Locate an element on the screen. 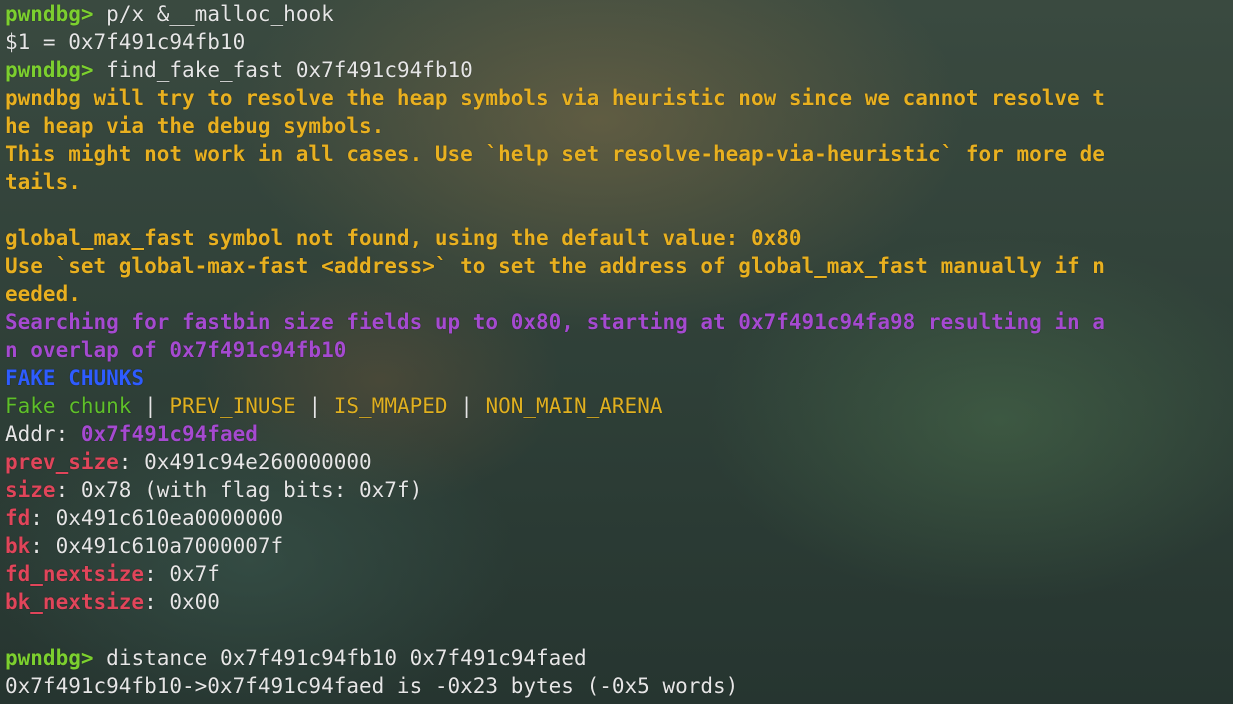  field-value: : 0x78 (with flag bits: 0x7f) is located at coordinates (239, 490).